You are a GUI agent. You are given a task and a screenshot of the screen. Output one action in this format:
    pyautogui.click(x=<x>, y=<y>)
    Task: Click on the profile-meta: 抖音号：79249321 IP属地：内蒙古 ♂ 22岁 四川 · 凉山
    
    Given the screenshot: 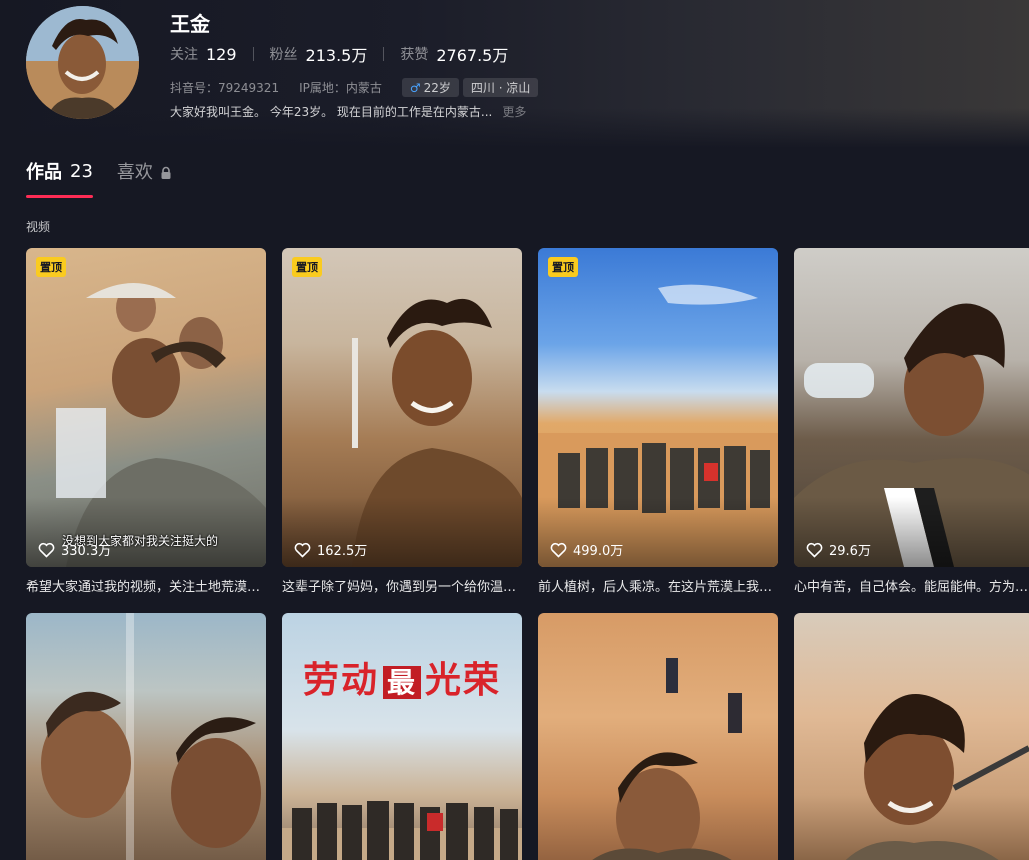 What is the action you would take?
    pyautogui.click(x=356, y=87)
    